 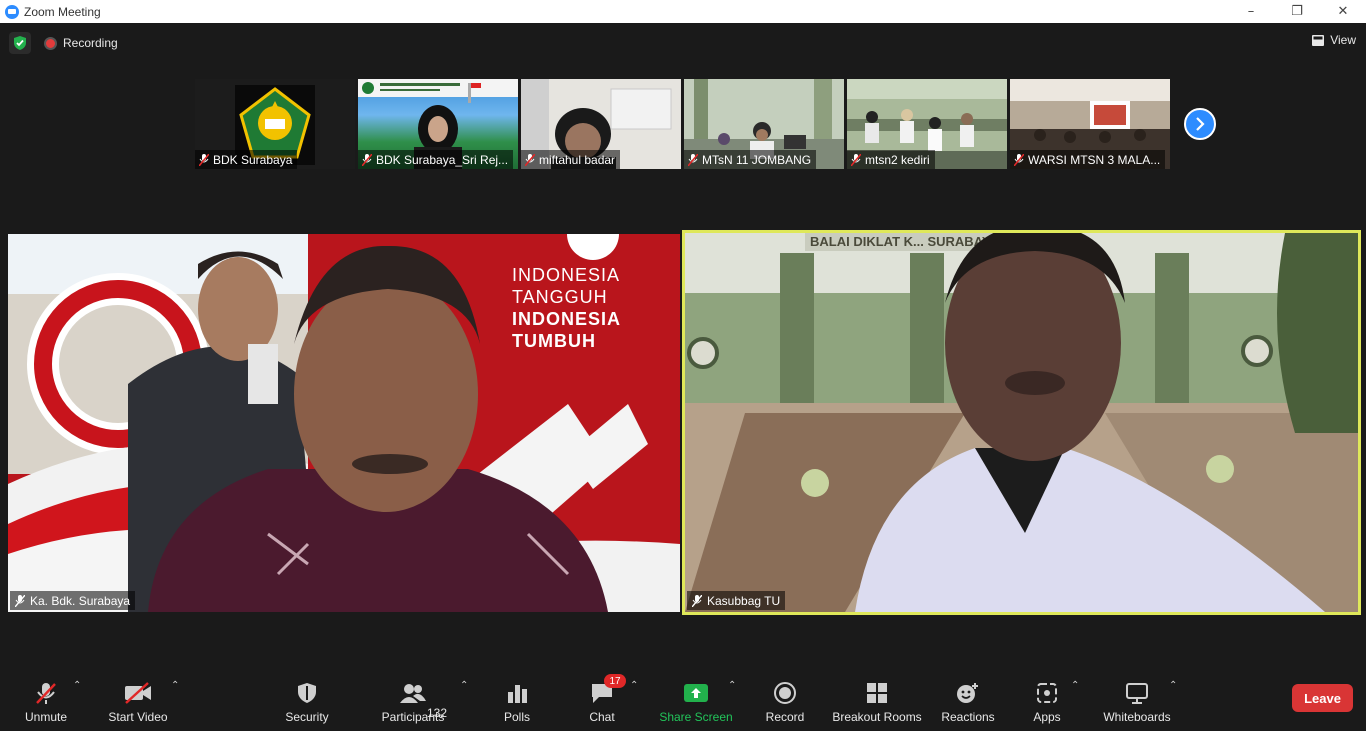 What do you see at coordinates (764, 124) in the screenshot?
I see `participant-thumbnail: MTsN 11 JOMBANG` at bounding box center [764, 124].